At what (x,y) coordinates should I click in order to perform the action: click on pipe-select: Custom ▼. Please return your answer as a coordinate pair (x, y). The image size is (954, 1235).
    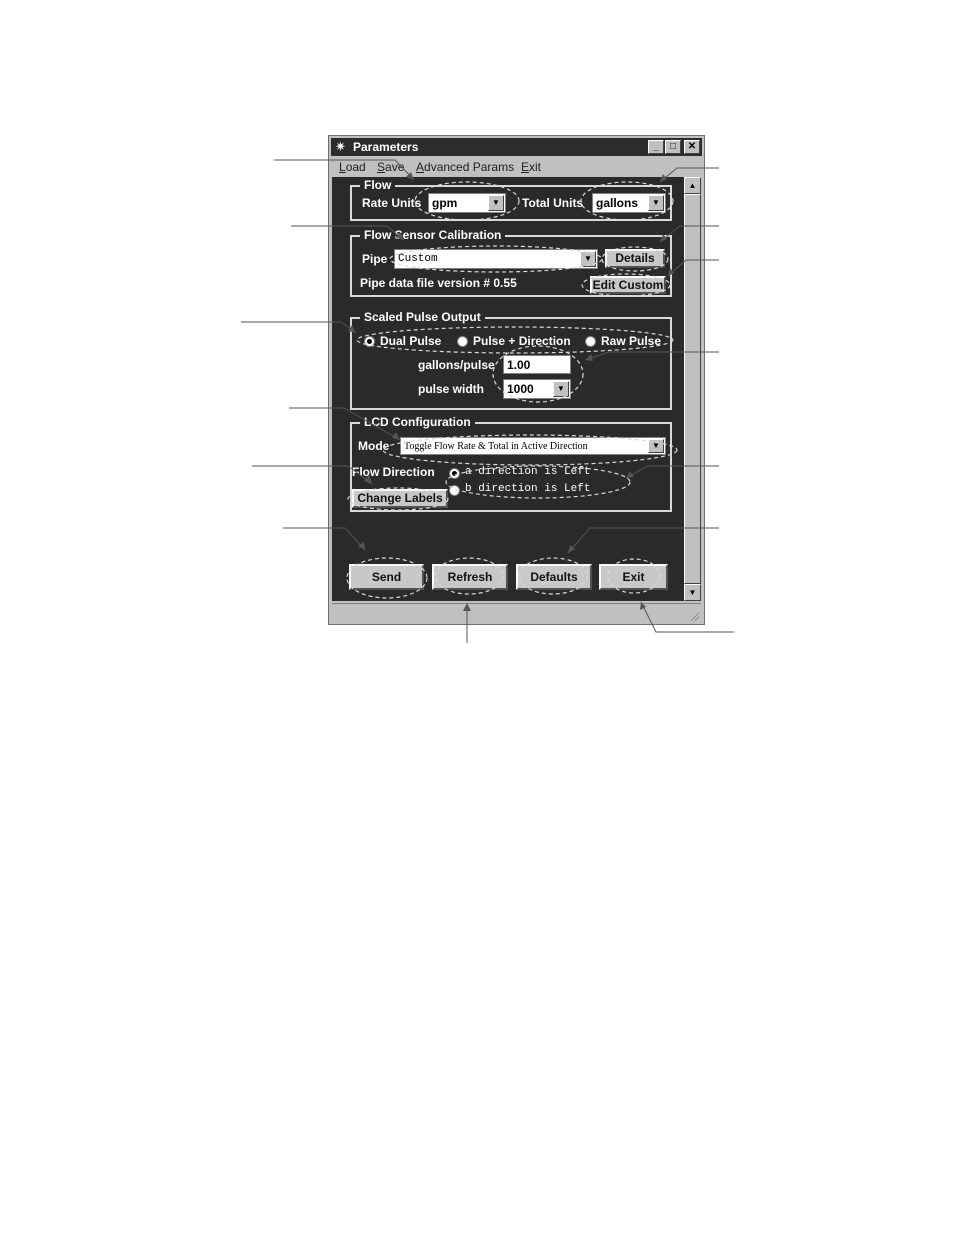
    Looking at the image, I should click on (496, 259).